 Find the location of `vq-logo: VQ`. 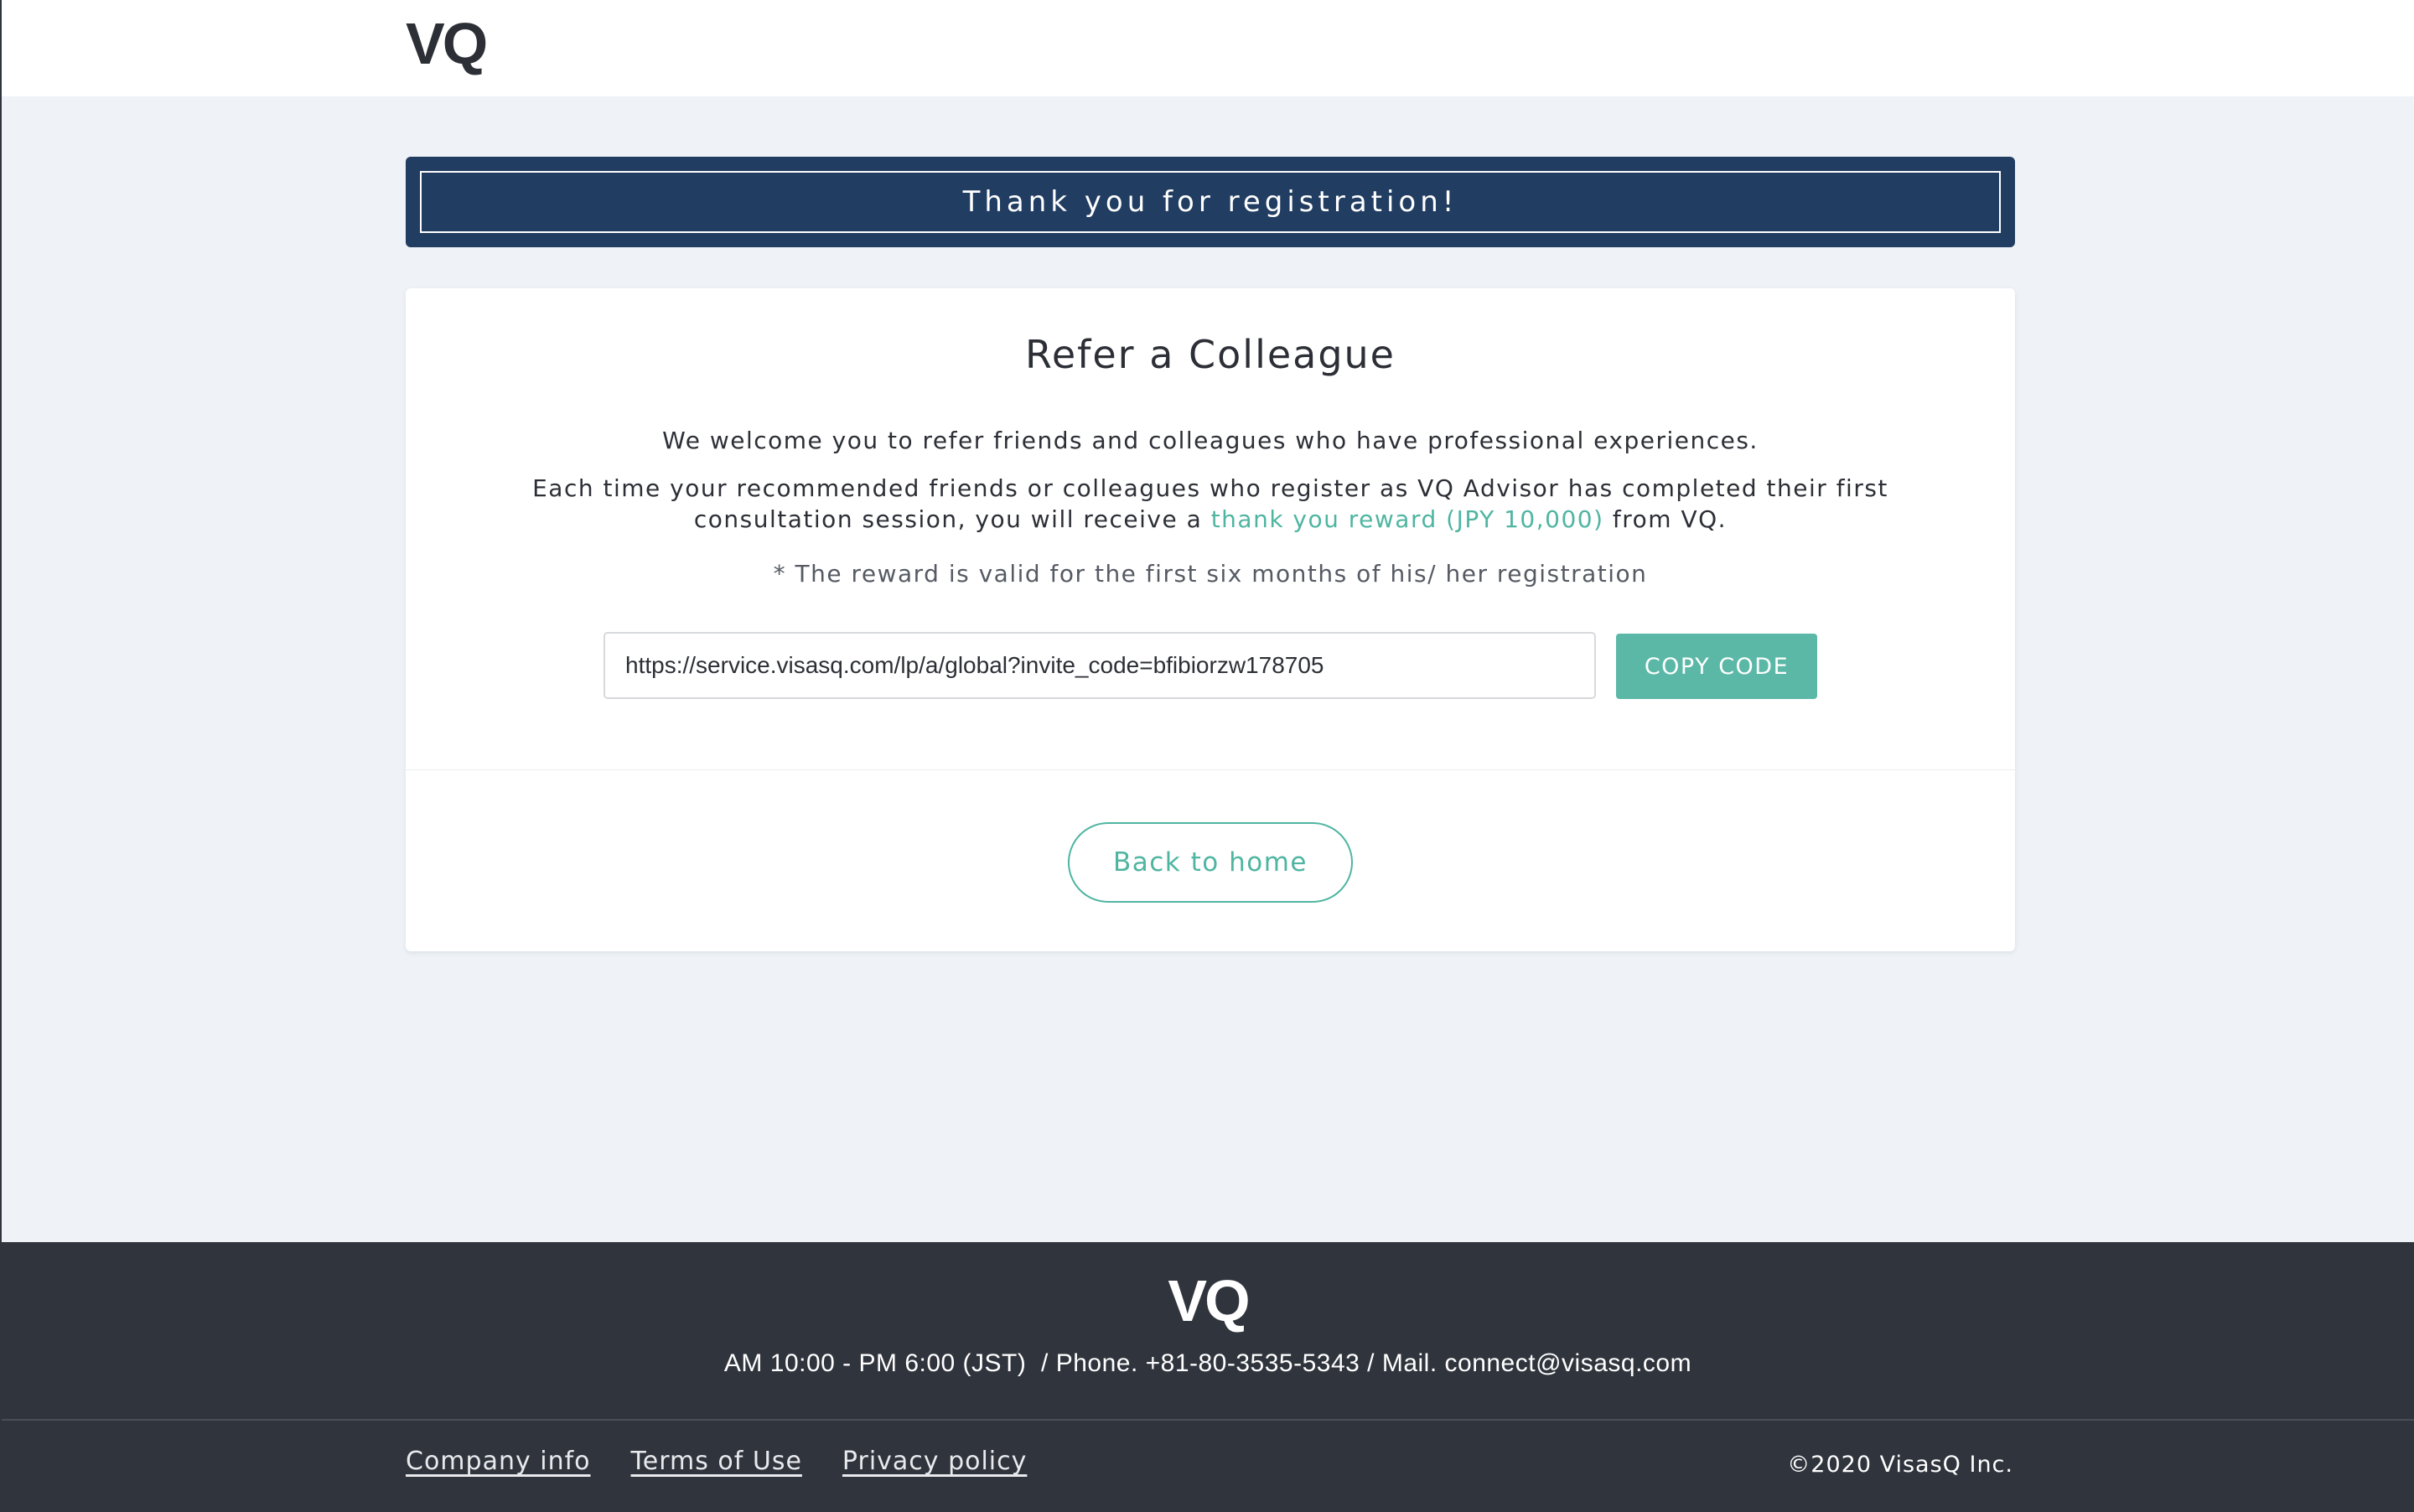

vq-logo: VQ is located at coordinates (447, 43).